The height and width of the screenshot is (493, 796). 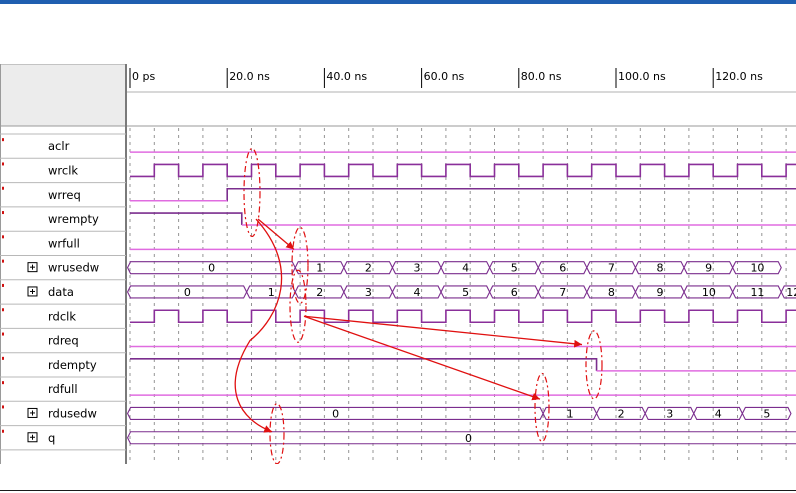 What do you see at coordinates (791, 292) in the screenshot?
I see `bus-value: 12` at bounding box center [791, 292].